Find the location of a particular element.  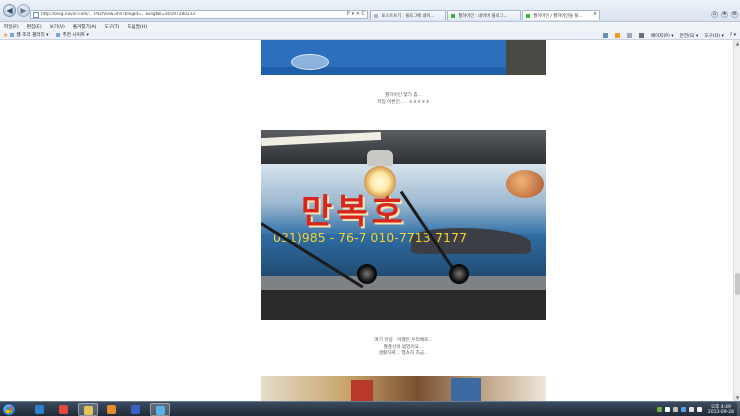

shop-sign: 만복호 031)985 - 76-7 010-7713-7177 is located at coordinates (403, 220).